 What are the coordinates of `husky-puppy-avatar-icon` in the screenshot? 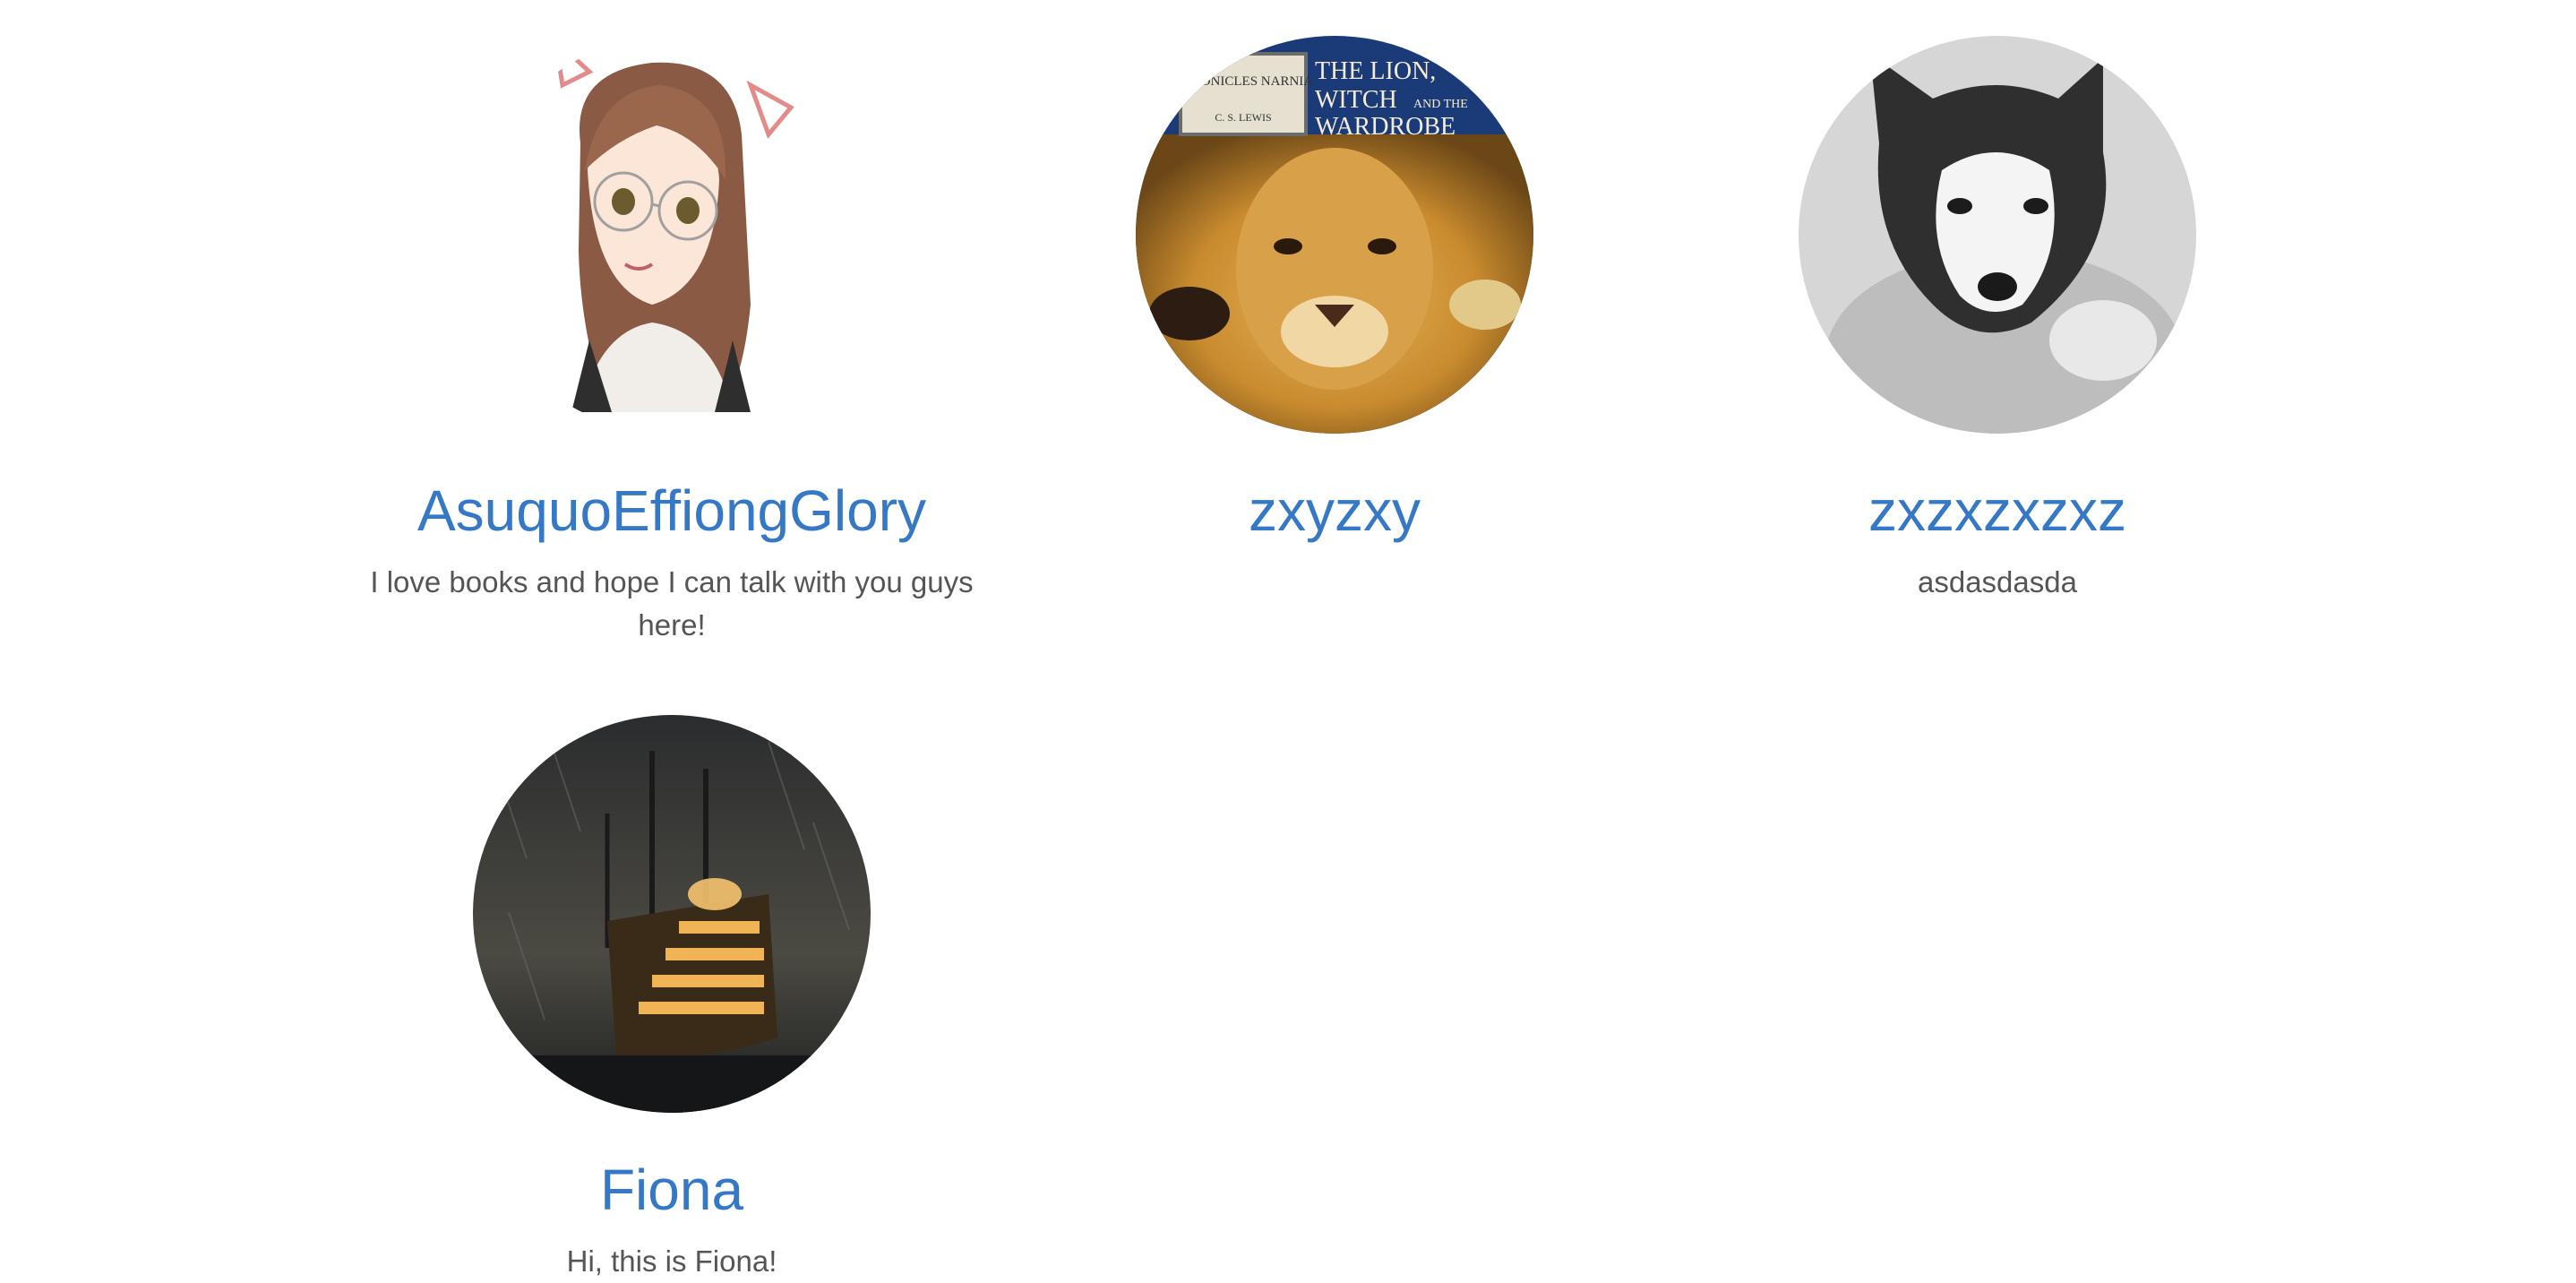 It's located at (1997, 235).